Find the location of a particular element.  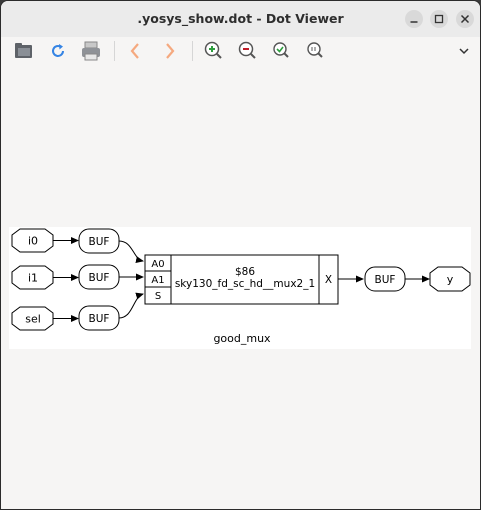

input-label: i0 is located at coordinates (33, 241).